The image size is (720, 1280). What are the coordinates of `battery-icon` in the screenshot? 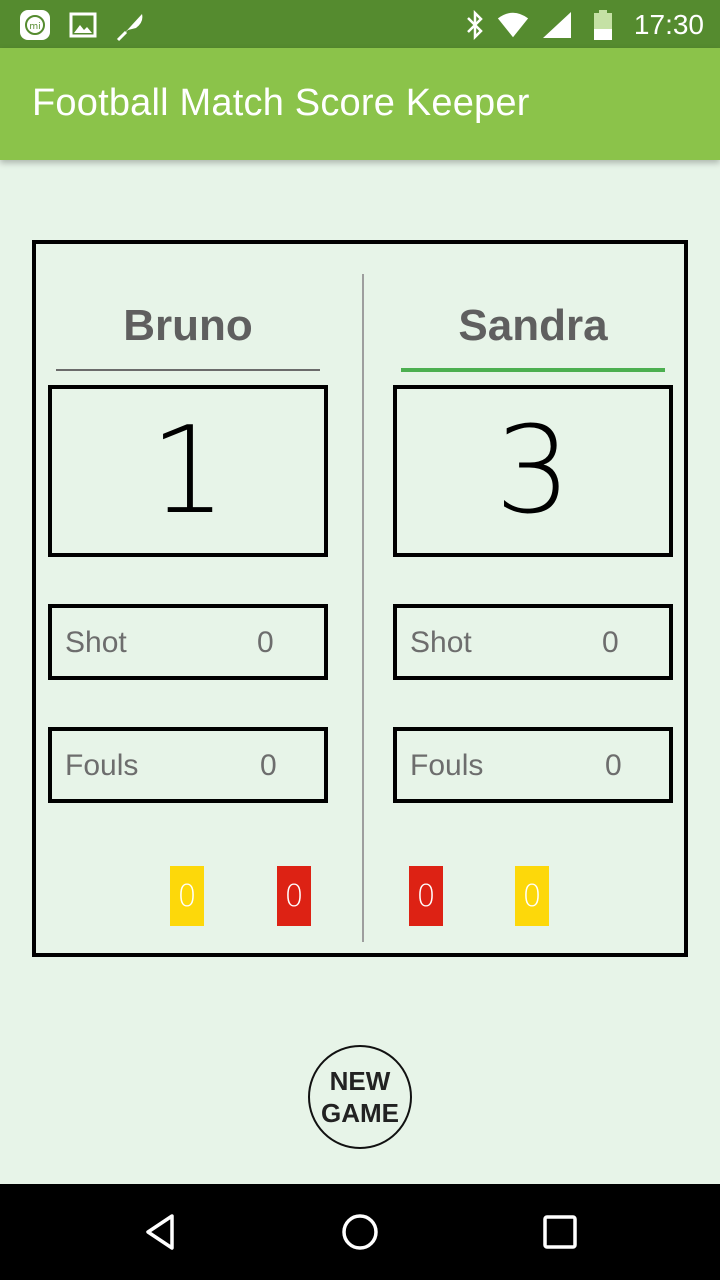 It's located at (603, 25).